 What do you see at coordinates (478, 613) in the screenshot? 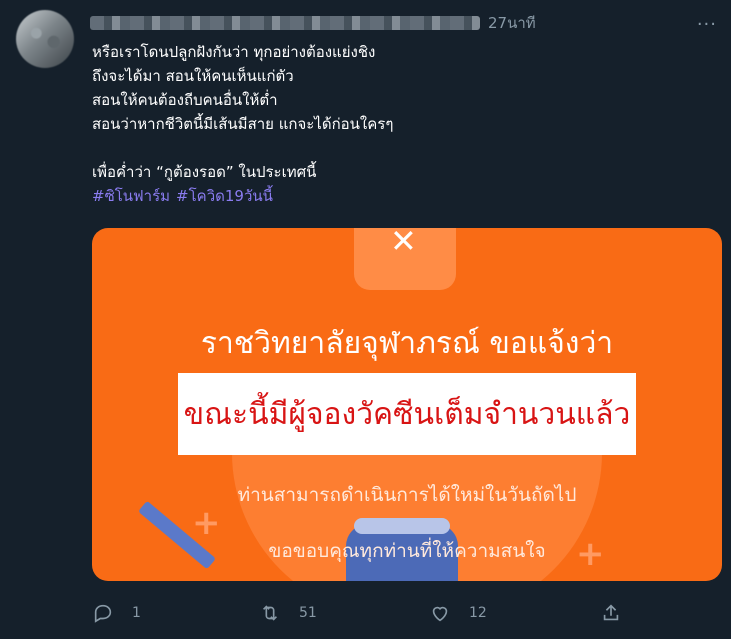
I see `like-count: 12` at bounding box center [478, 613].